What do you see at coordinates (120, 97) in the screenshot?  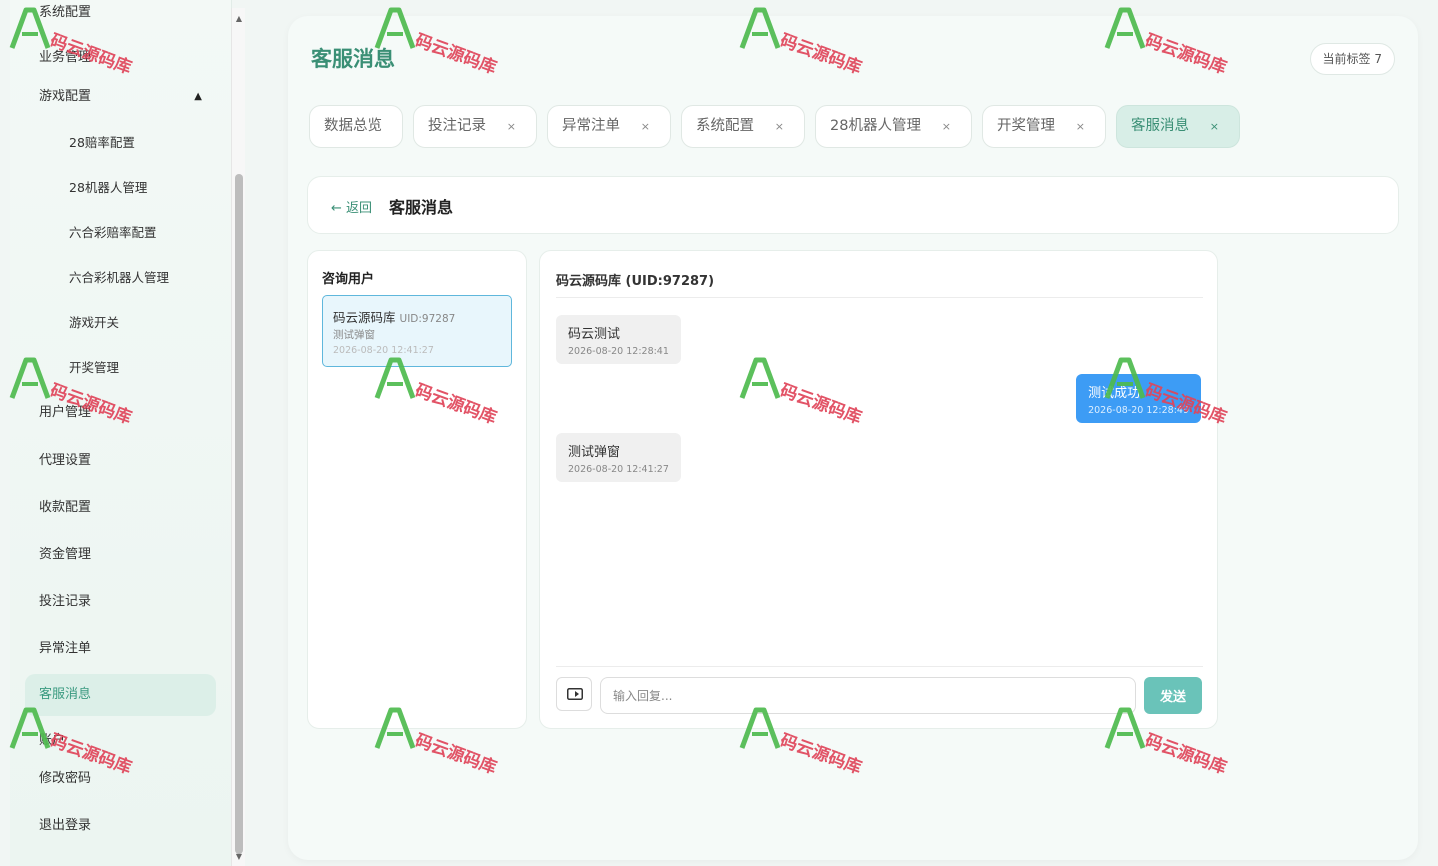 I see `sidebar-item-game-config: 游戏配置 ▲` at bounding box center [120, 97].